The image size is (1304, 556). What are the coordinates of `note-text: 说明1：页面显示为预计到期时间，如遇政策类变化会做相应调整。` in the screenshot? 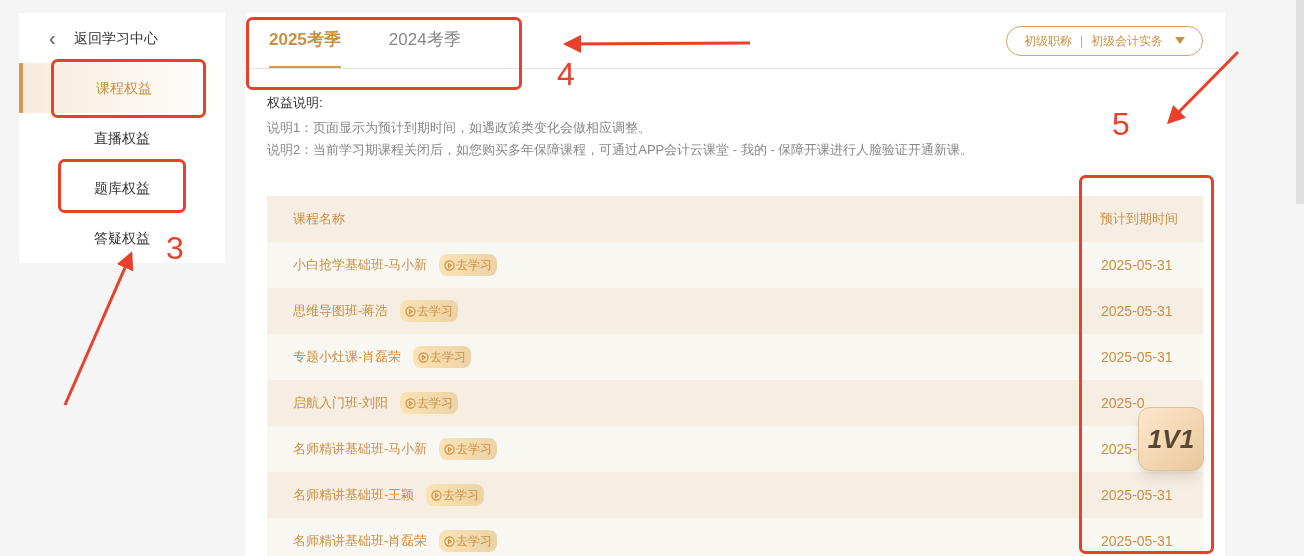 It's located at (459, 128).